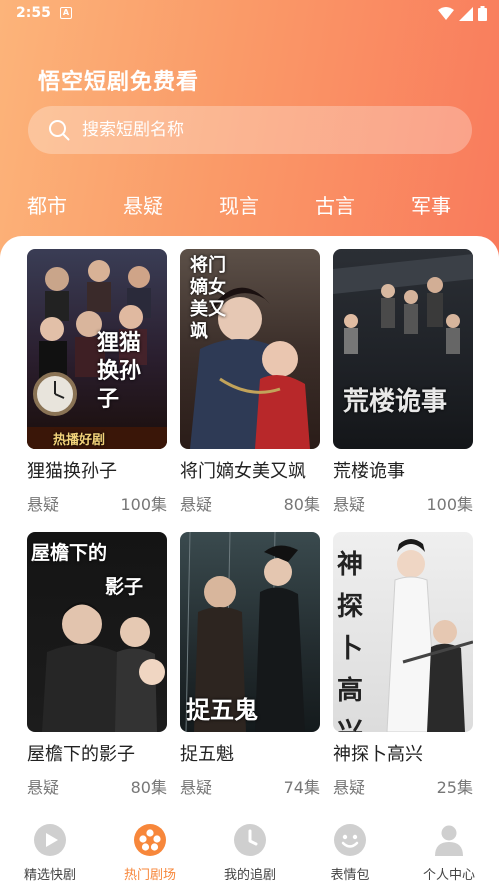 Image resolution: width=499 pixels, height=888 pixels. What do you see at coordinates (335, 204) in the screenshot?
I see `tab-guyan: 古言` at bounding box center [335, 204].